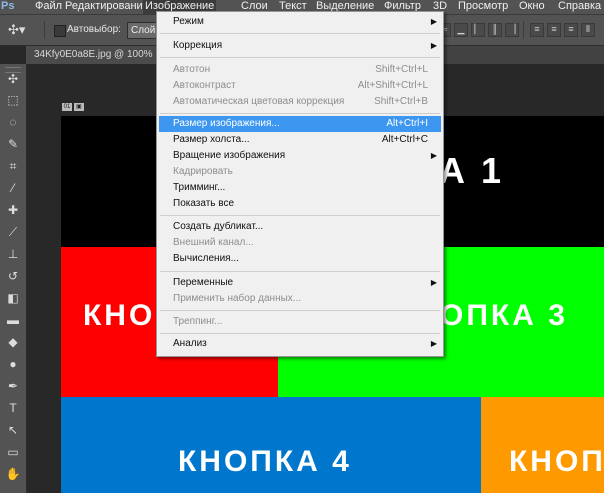 The height and width of the screenshot is (493, 604). Describe the element at coordinates (504, 315) in the screenshot. I see `block-3-label: ОПКА 3` at that location.